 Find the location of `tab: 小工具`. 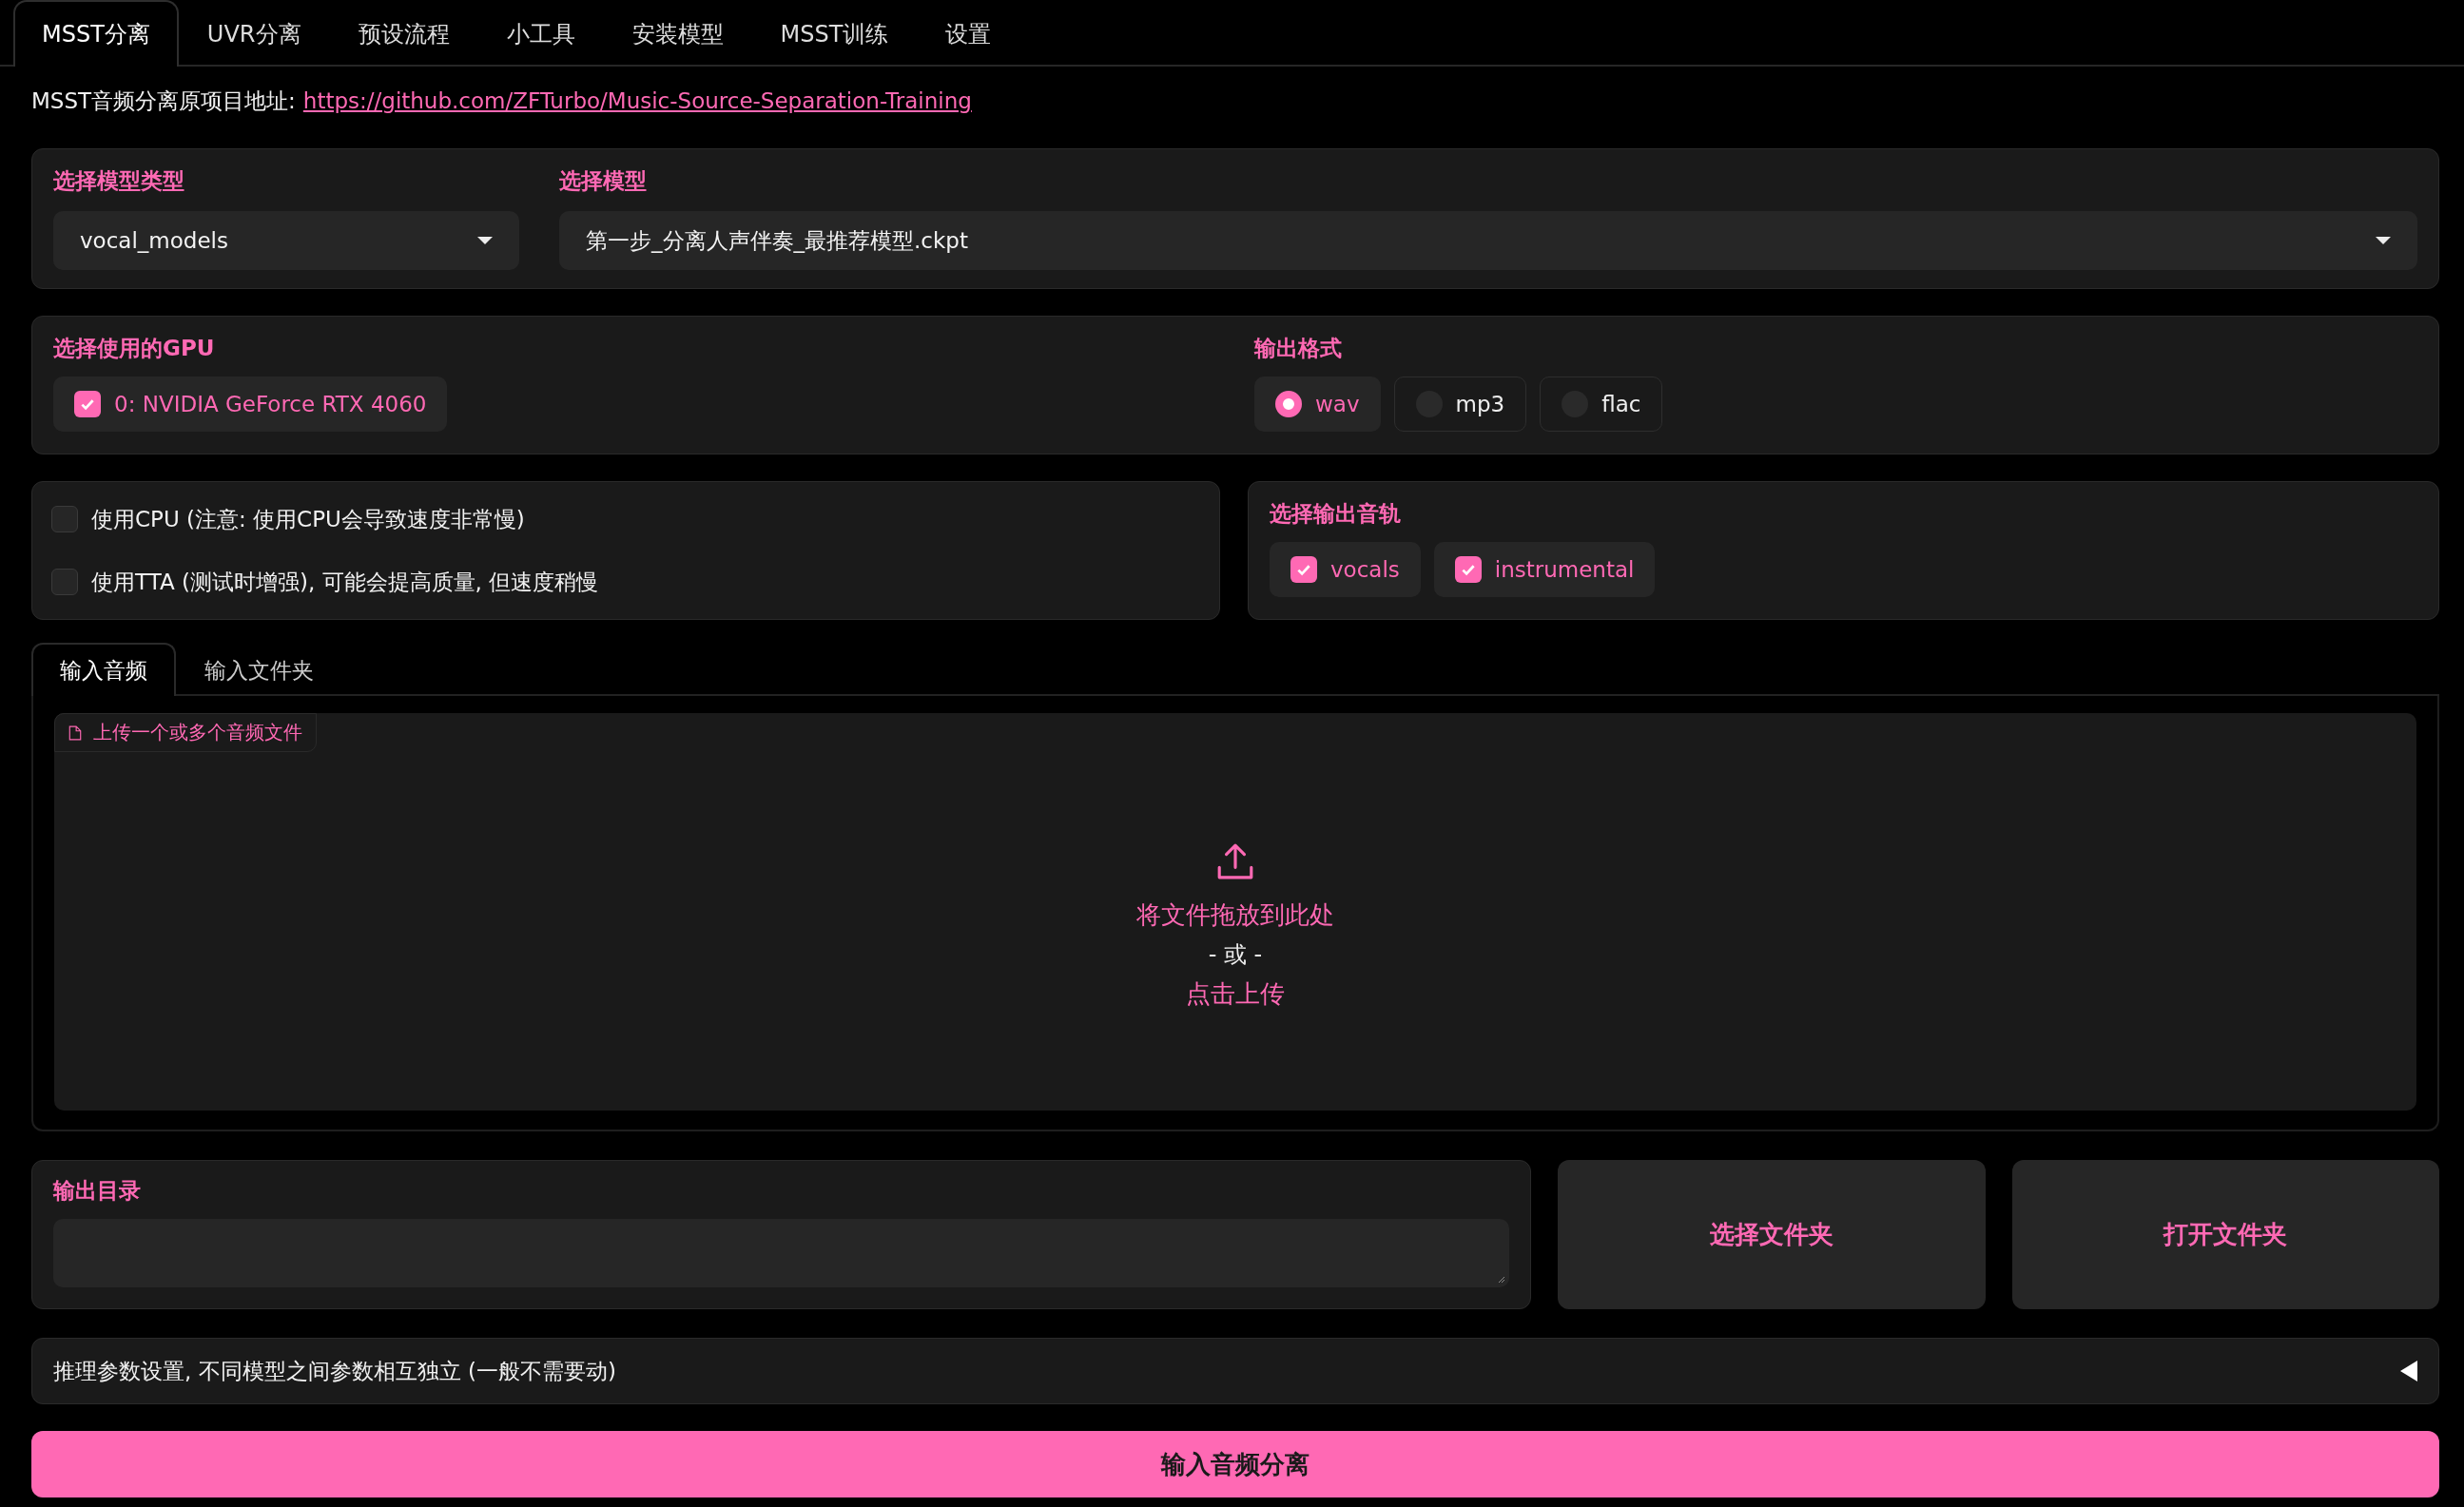

tab: 小工具 is located at coordinates (541, 33).